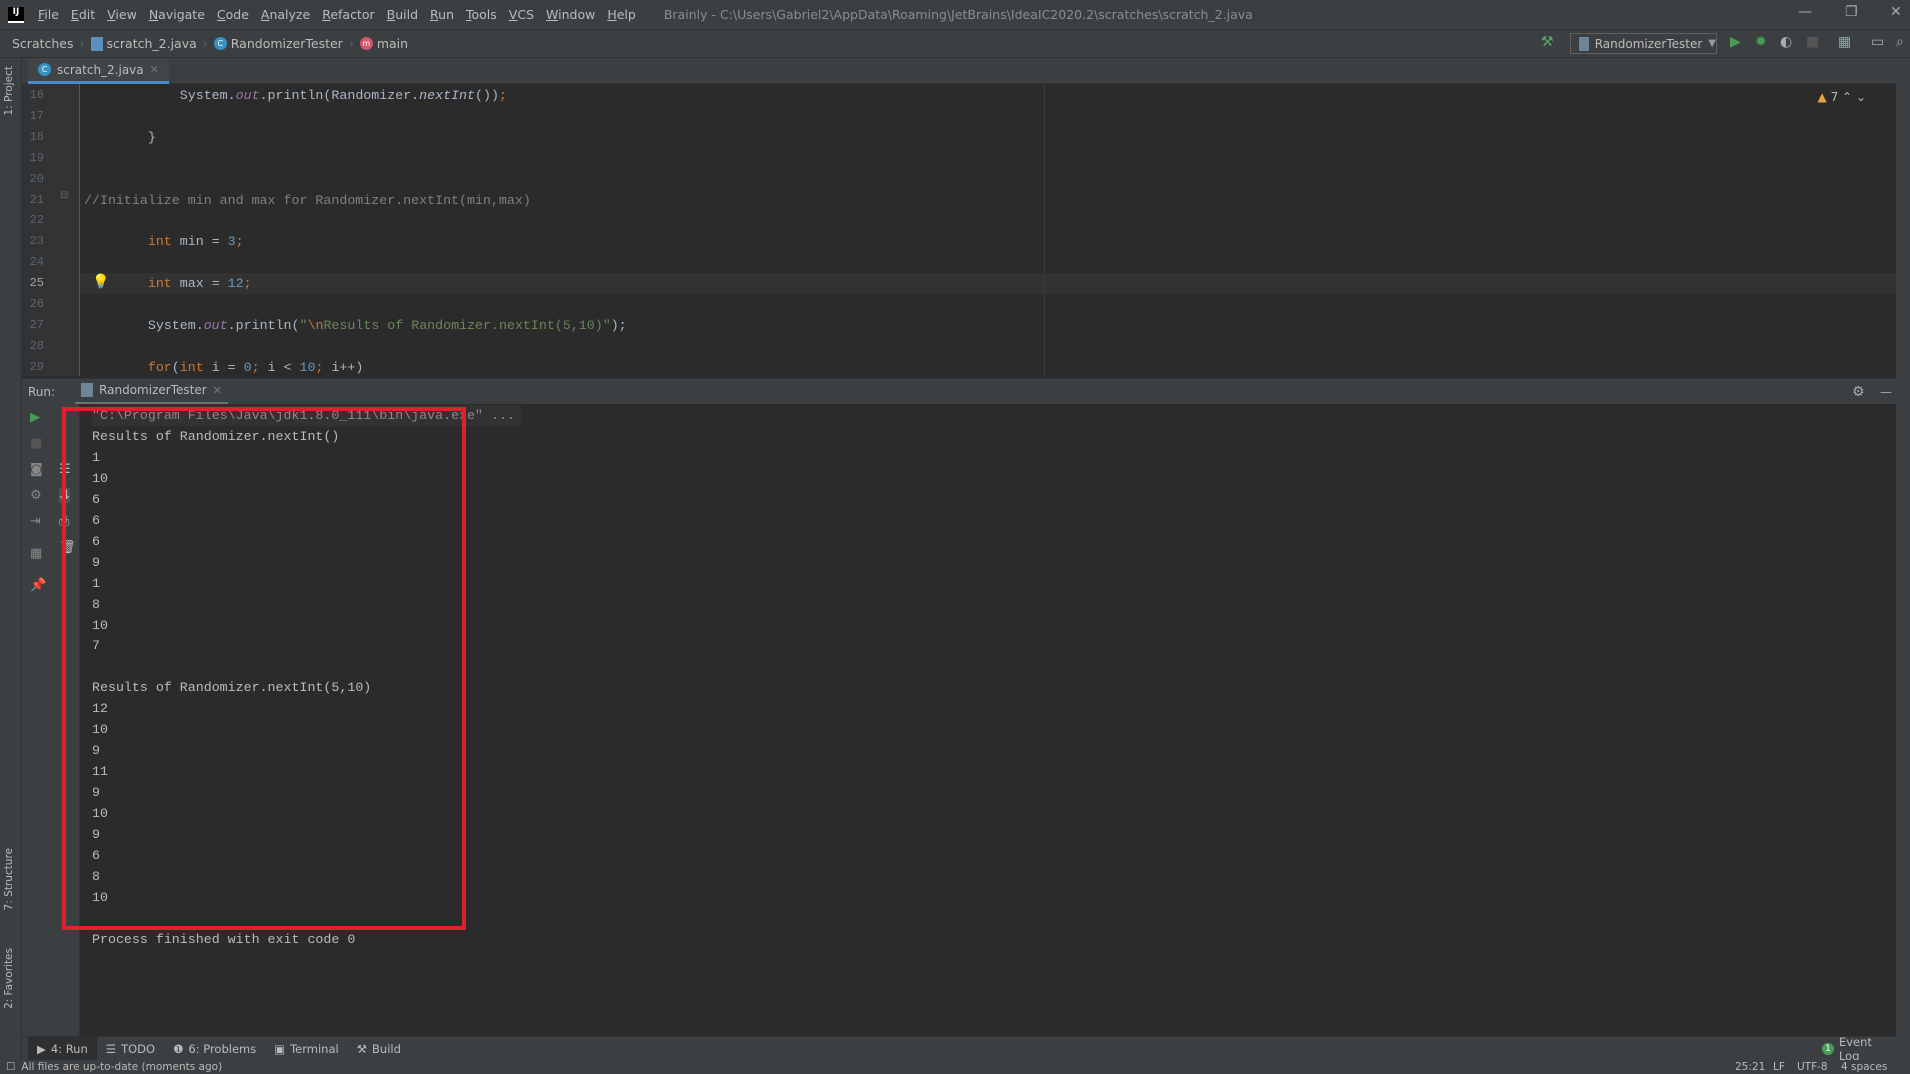 The width and height of the screenshot is (1910, 1074). What do you see at coordinates (96, 43) in the screenshot?
I see `java-file-icon` at bounding box center [96, 43].